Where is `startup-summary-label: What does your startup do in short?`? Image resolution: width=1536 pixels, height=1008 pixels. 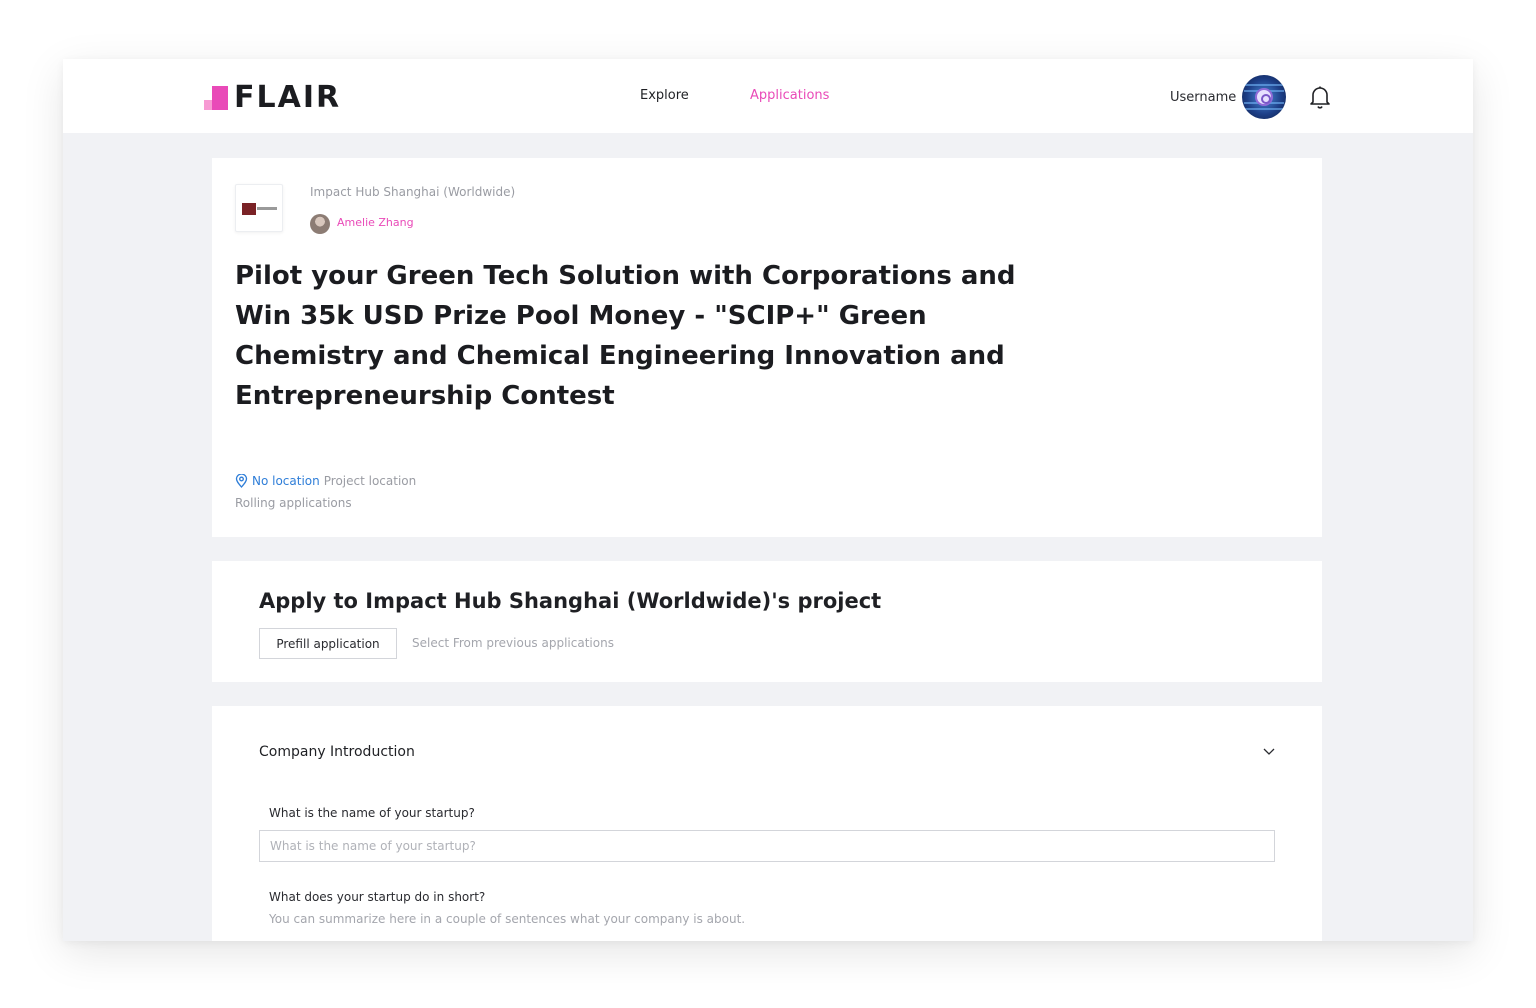
startup-summary-label: What does your startup do in short? is located at coordinates (377, 897).